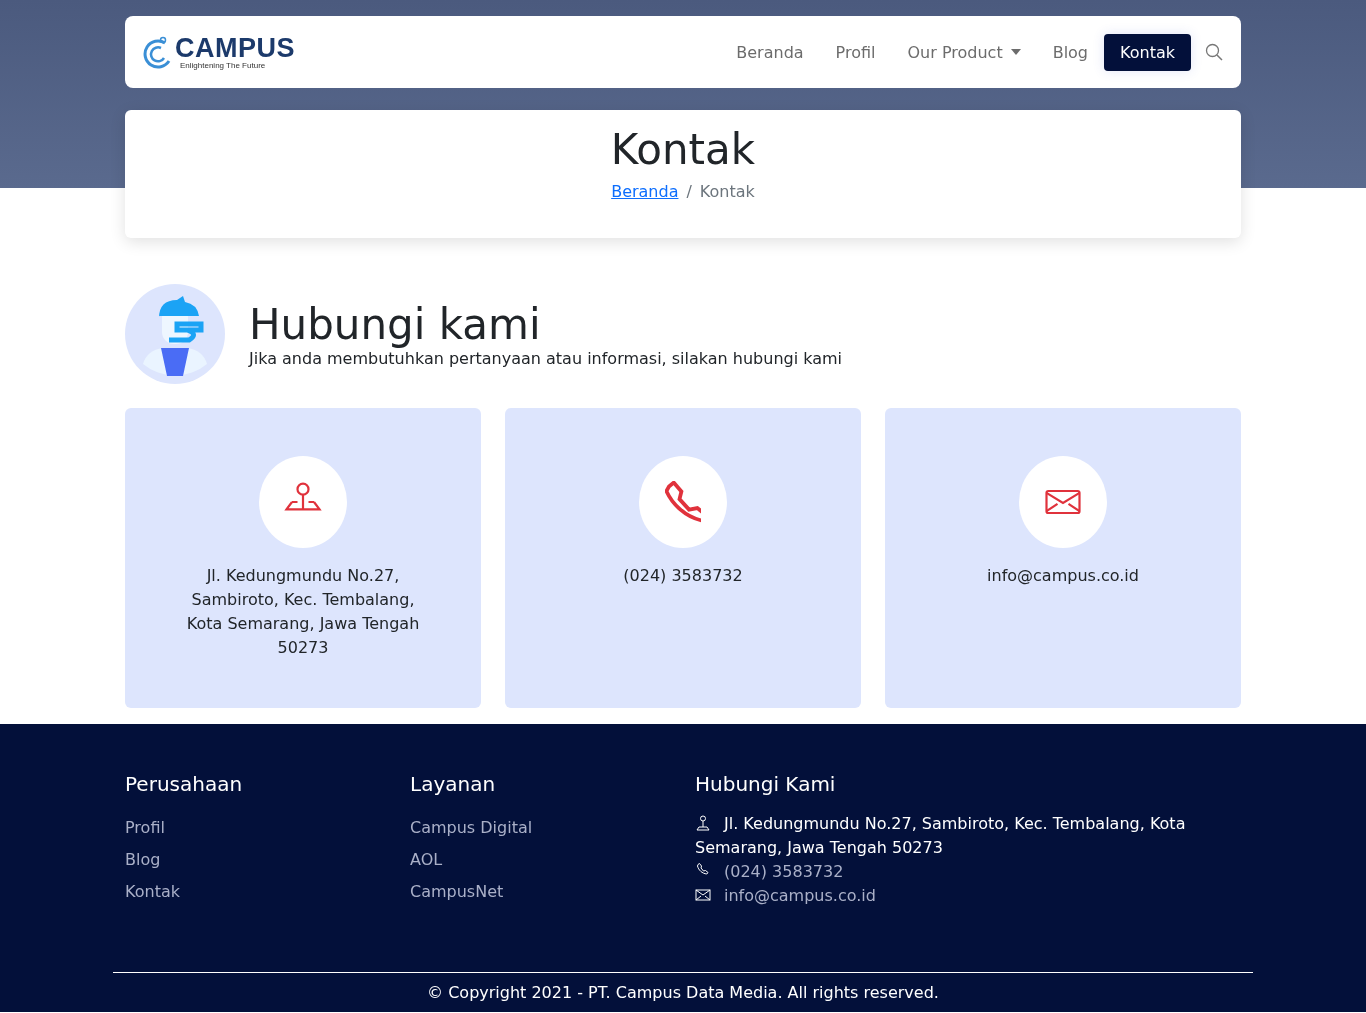  I want to click on footer-address: Semarang, Jawa Tengah 50273, so click(819, 847).